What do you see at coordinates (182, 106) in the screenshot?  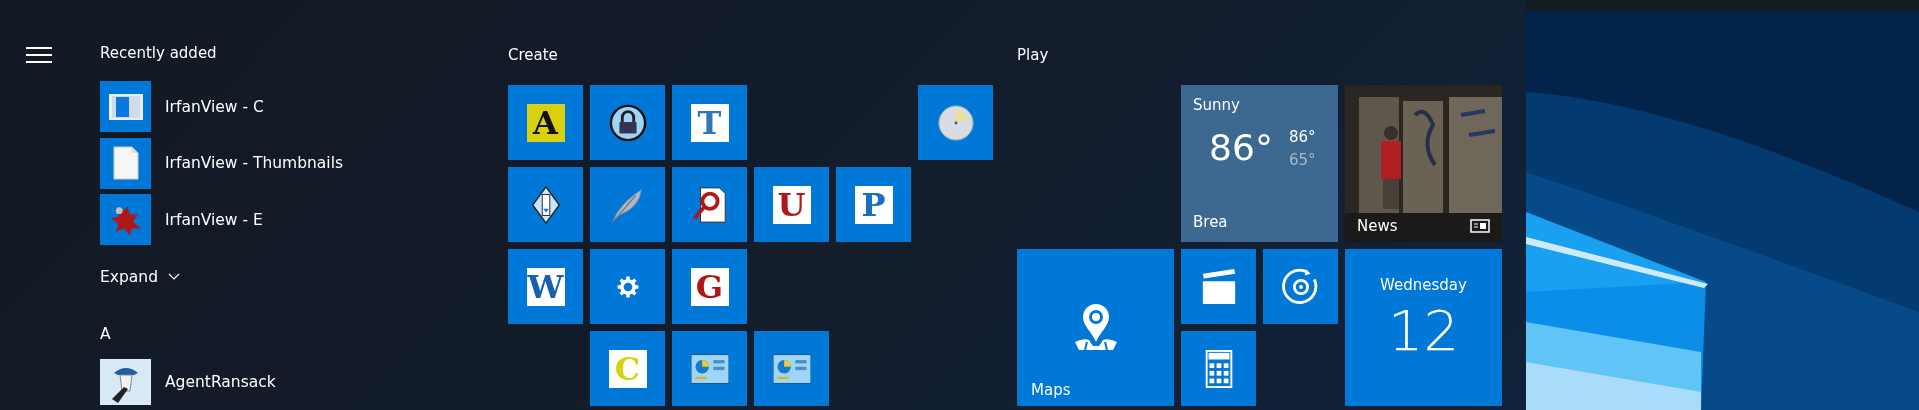 I see `app-list-item: IrfanView - C` at bounding box center [182, 106].